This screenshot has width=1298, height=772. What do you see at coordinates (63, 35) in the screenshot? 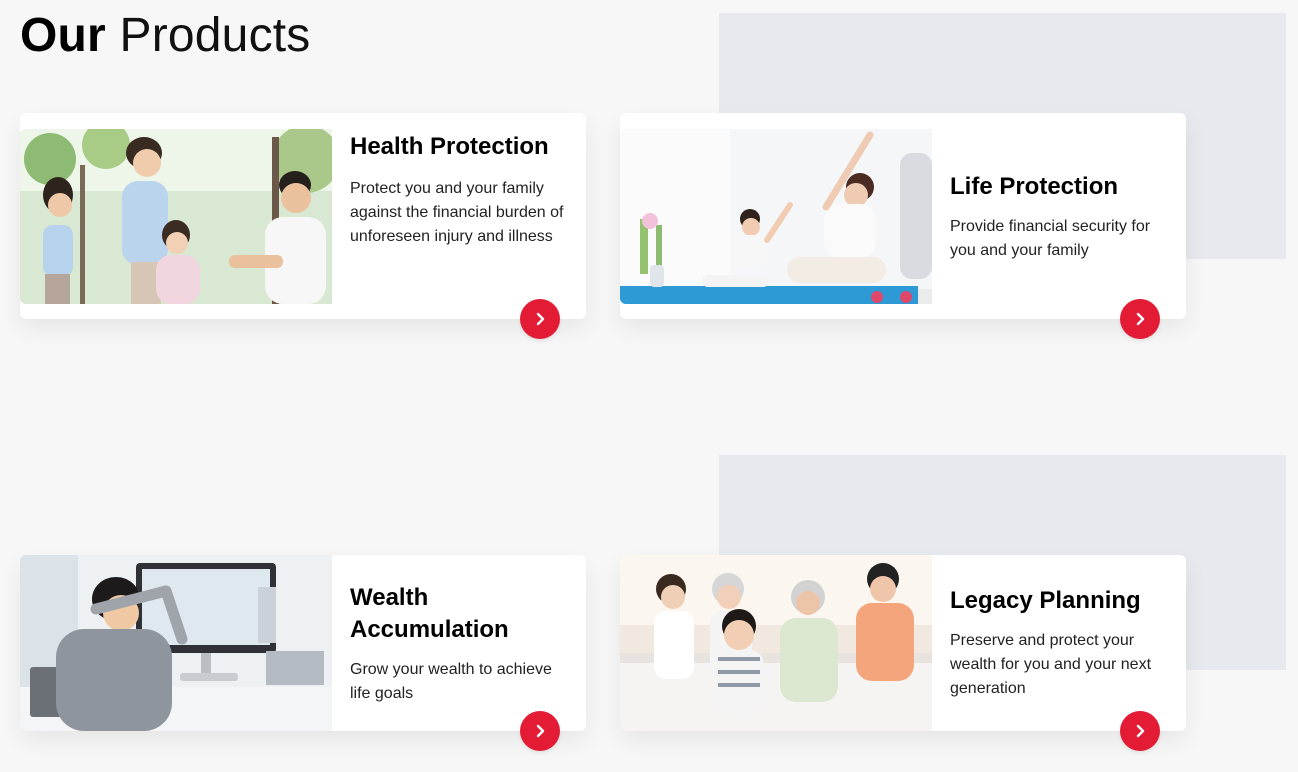
I see `page-title-strong: Our` at bounding box center [63, 35].